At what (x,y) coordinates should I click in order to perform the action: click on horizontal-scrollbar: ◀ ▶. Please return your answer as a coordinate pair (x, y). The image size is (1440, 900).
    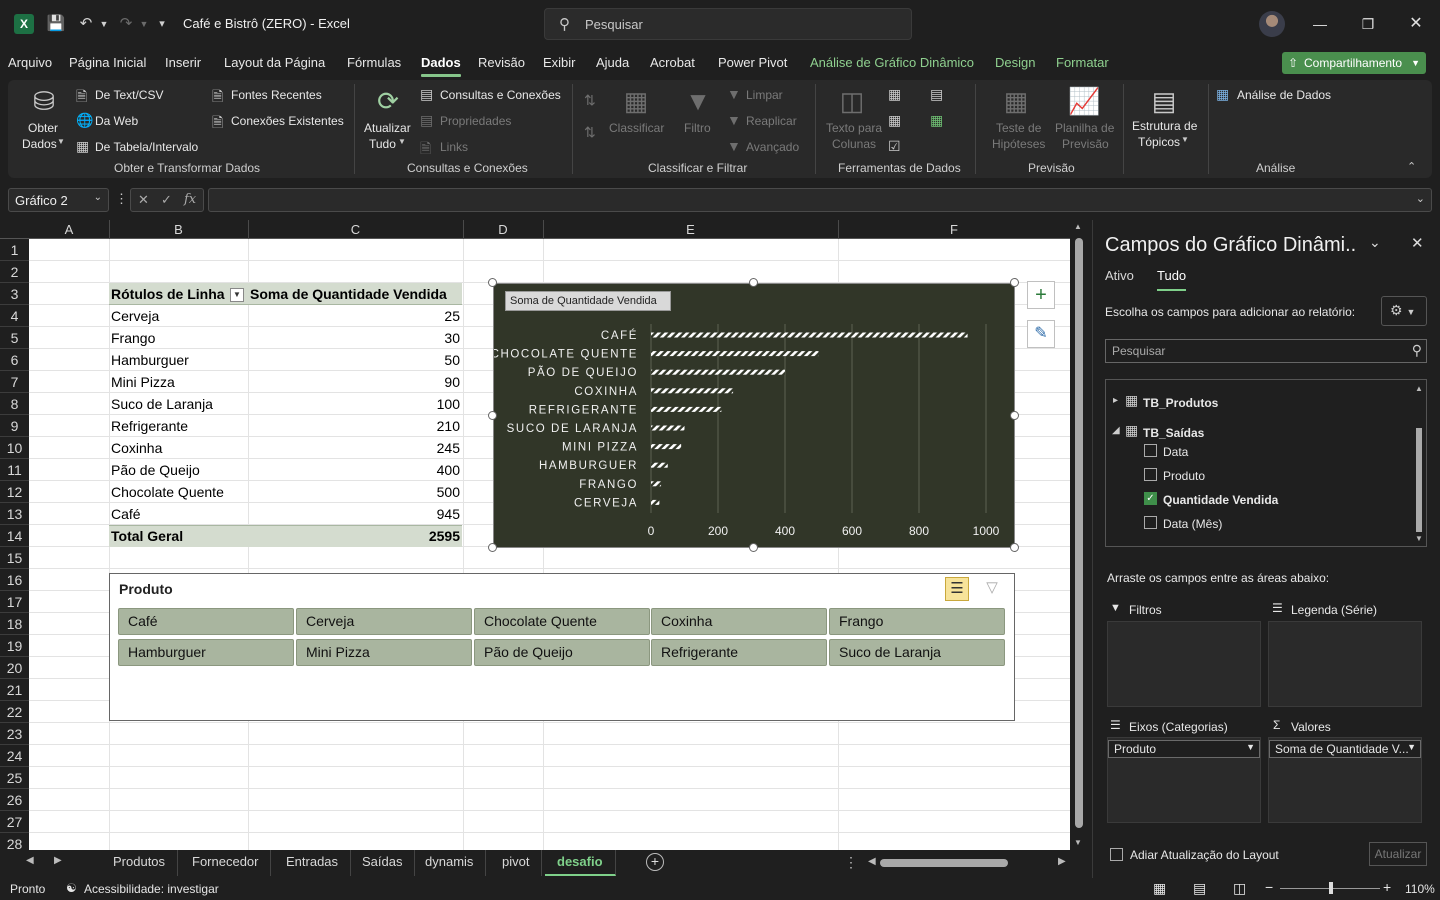
    Looking at the image, I should click on (968, 863).